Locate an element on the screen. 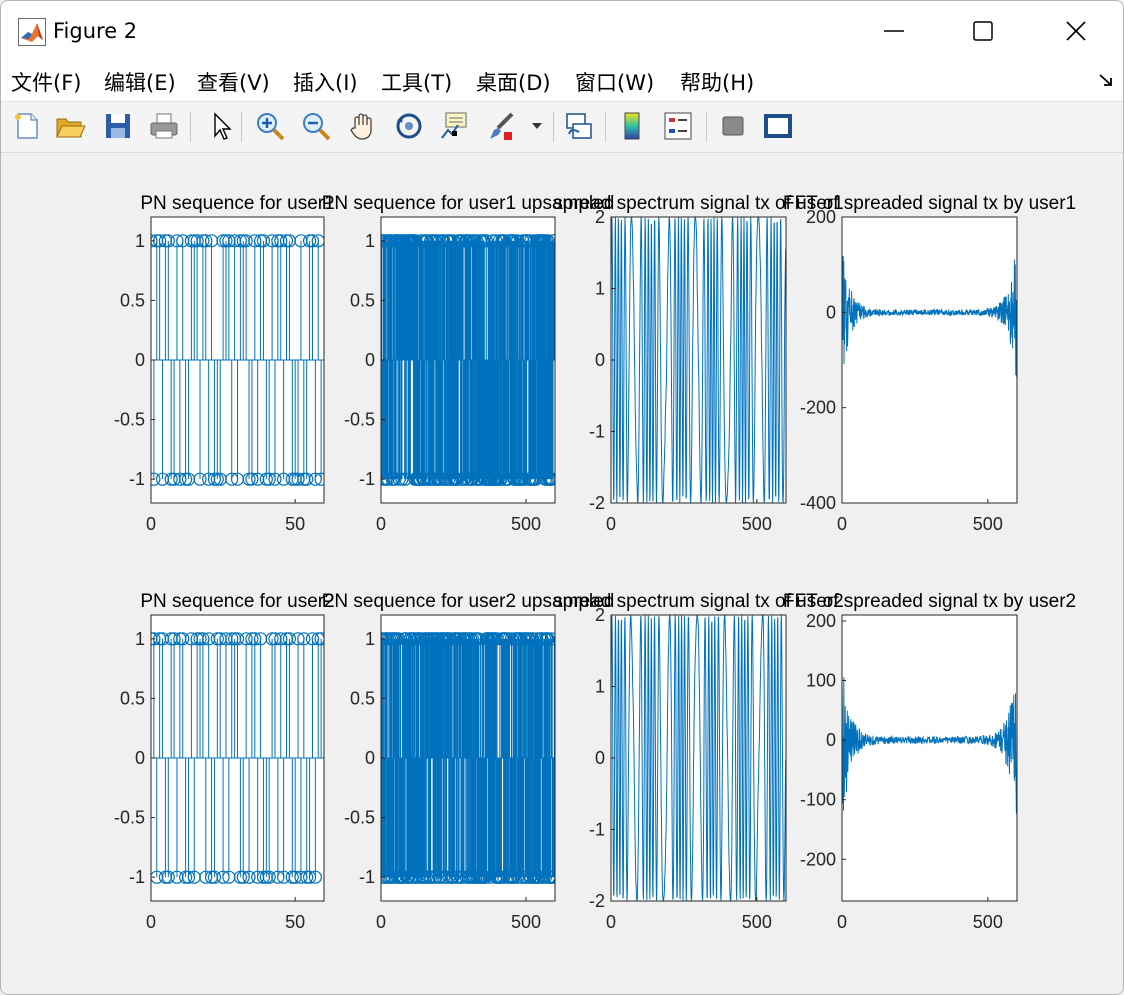 This screenshot has height=995, width=1124. title-bar: Figure 2 is located at coordinates (562, 32).